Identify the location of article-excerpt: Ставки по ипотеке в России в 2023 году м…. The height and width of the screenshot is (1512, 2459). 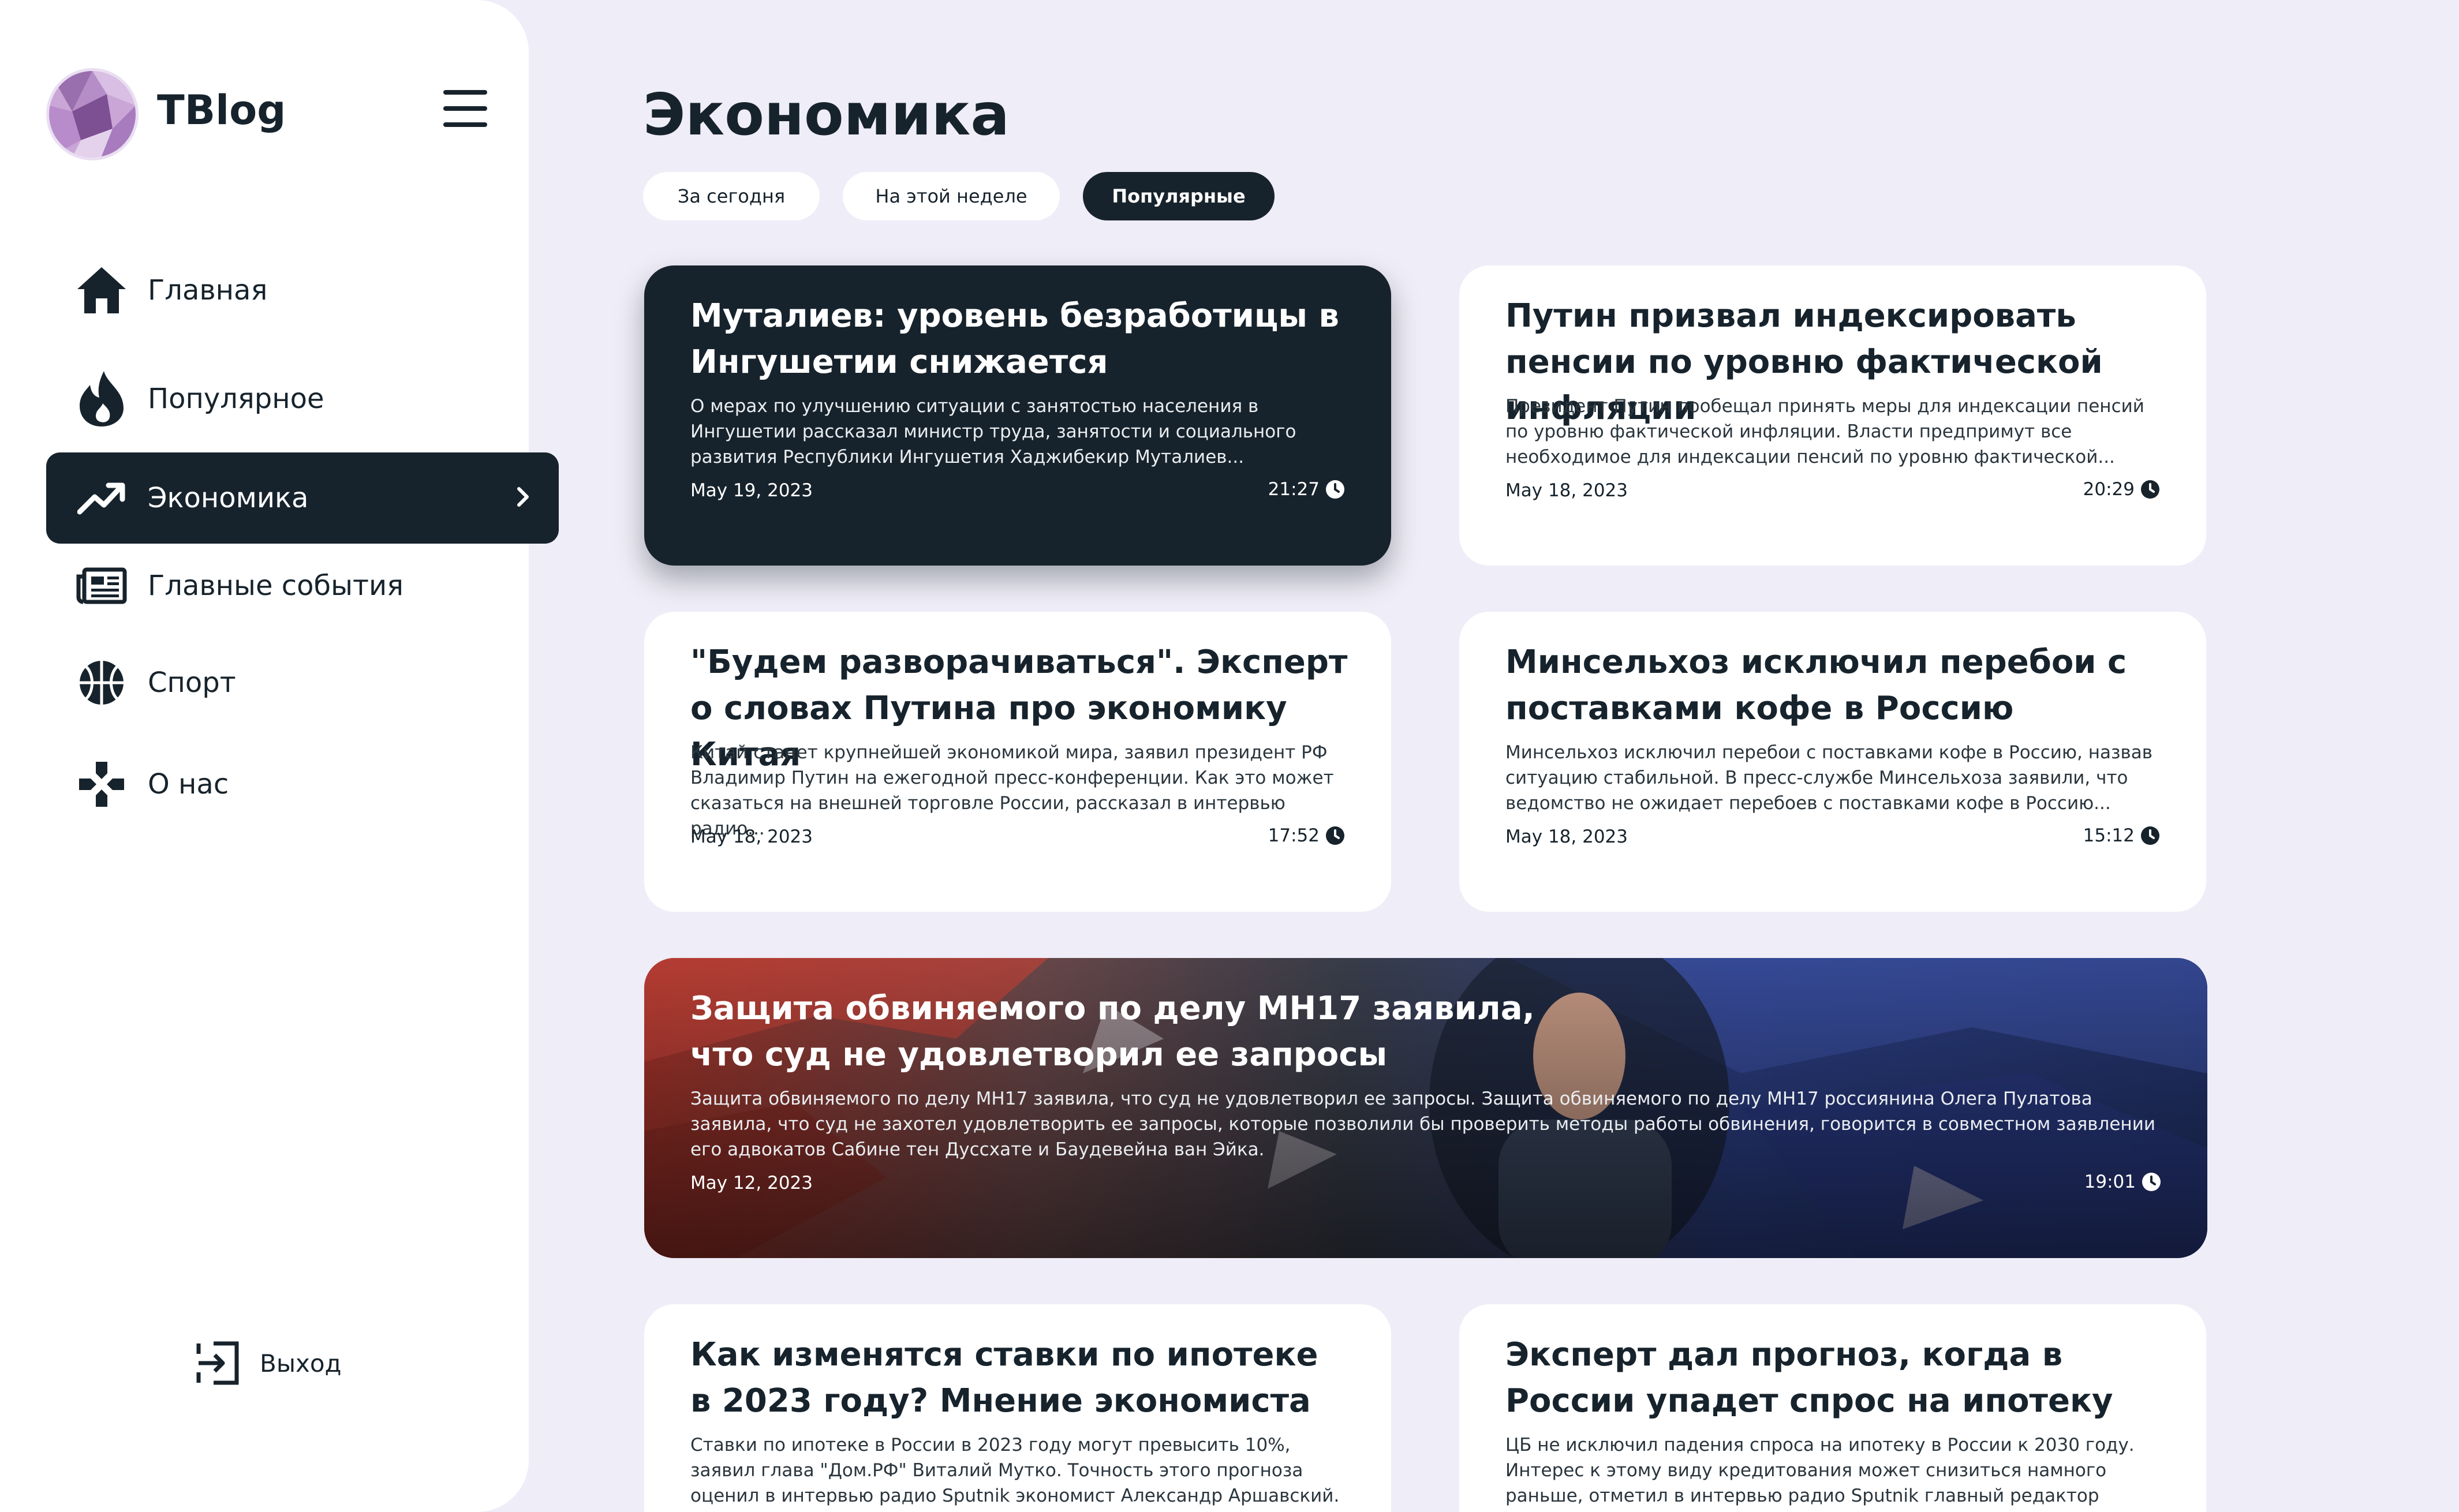
(1015, 1471).